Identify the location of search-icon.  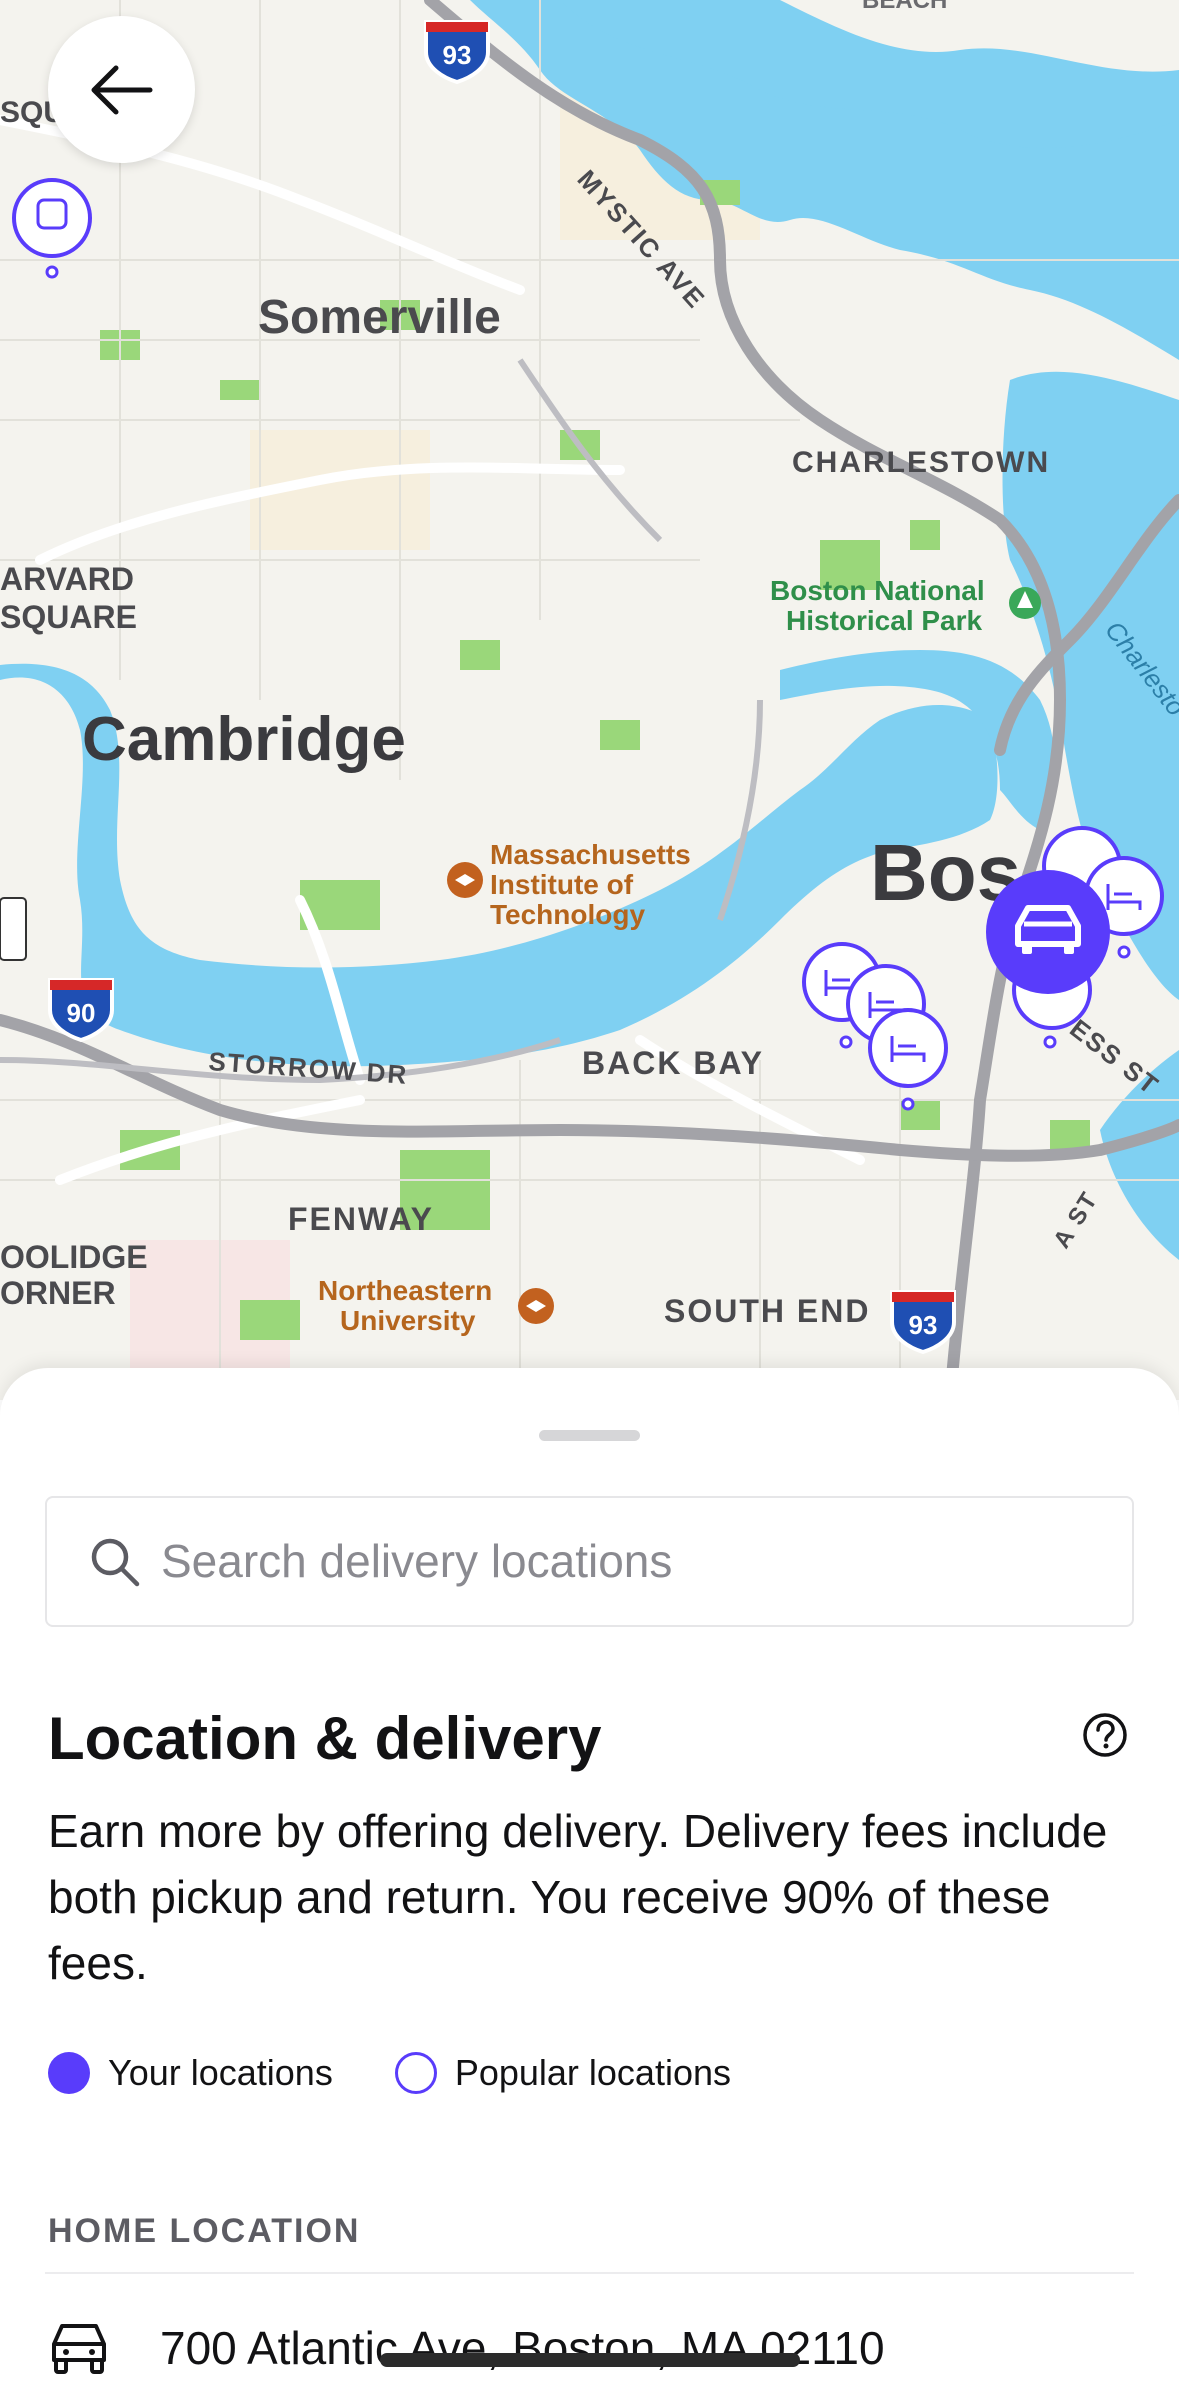
(115, 1562).